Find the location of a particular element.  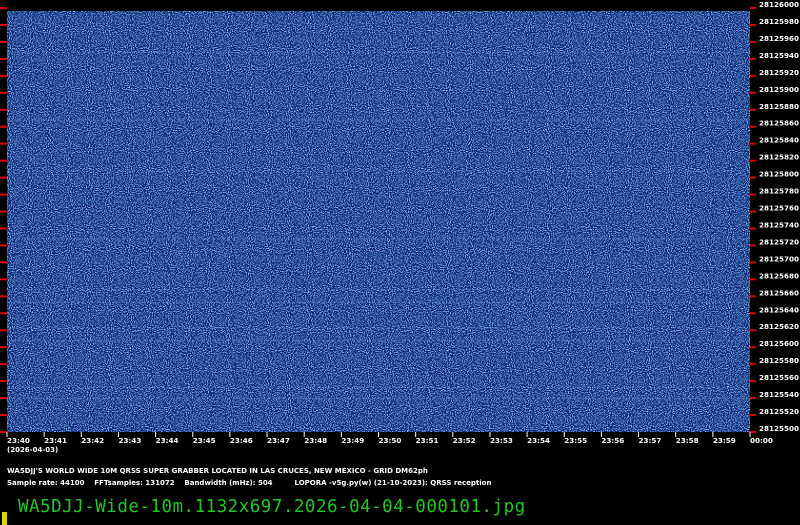

y-tick-label: 28125900 is located at coordinates (779, 89).